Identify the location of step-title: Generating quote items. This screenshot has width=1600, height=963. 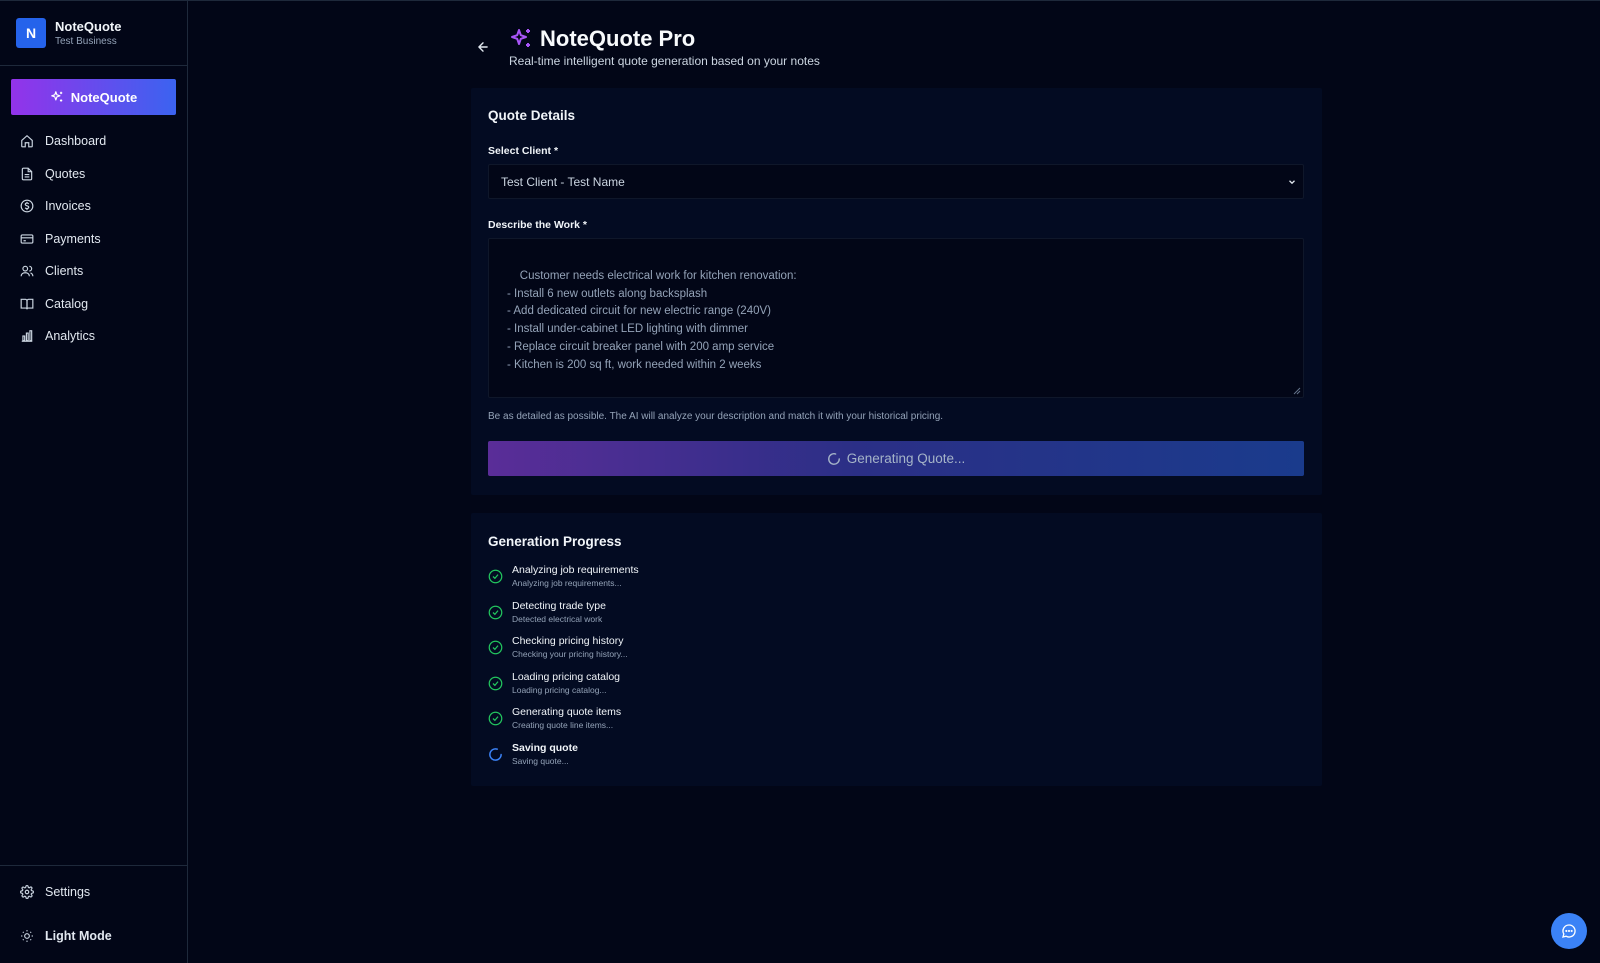
(567, 712).